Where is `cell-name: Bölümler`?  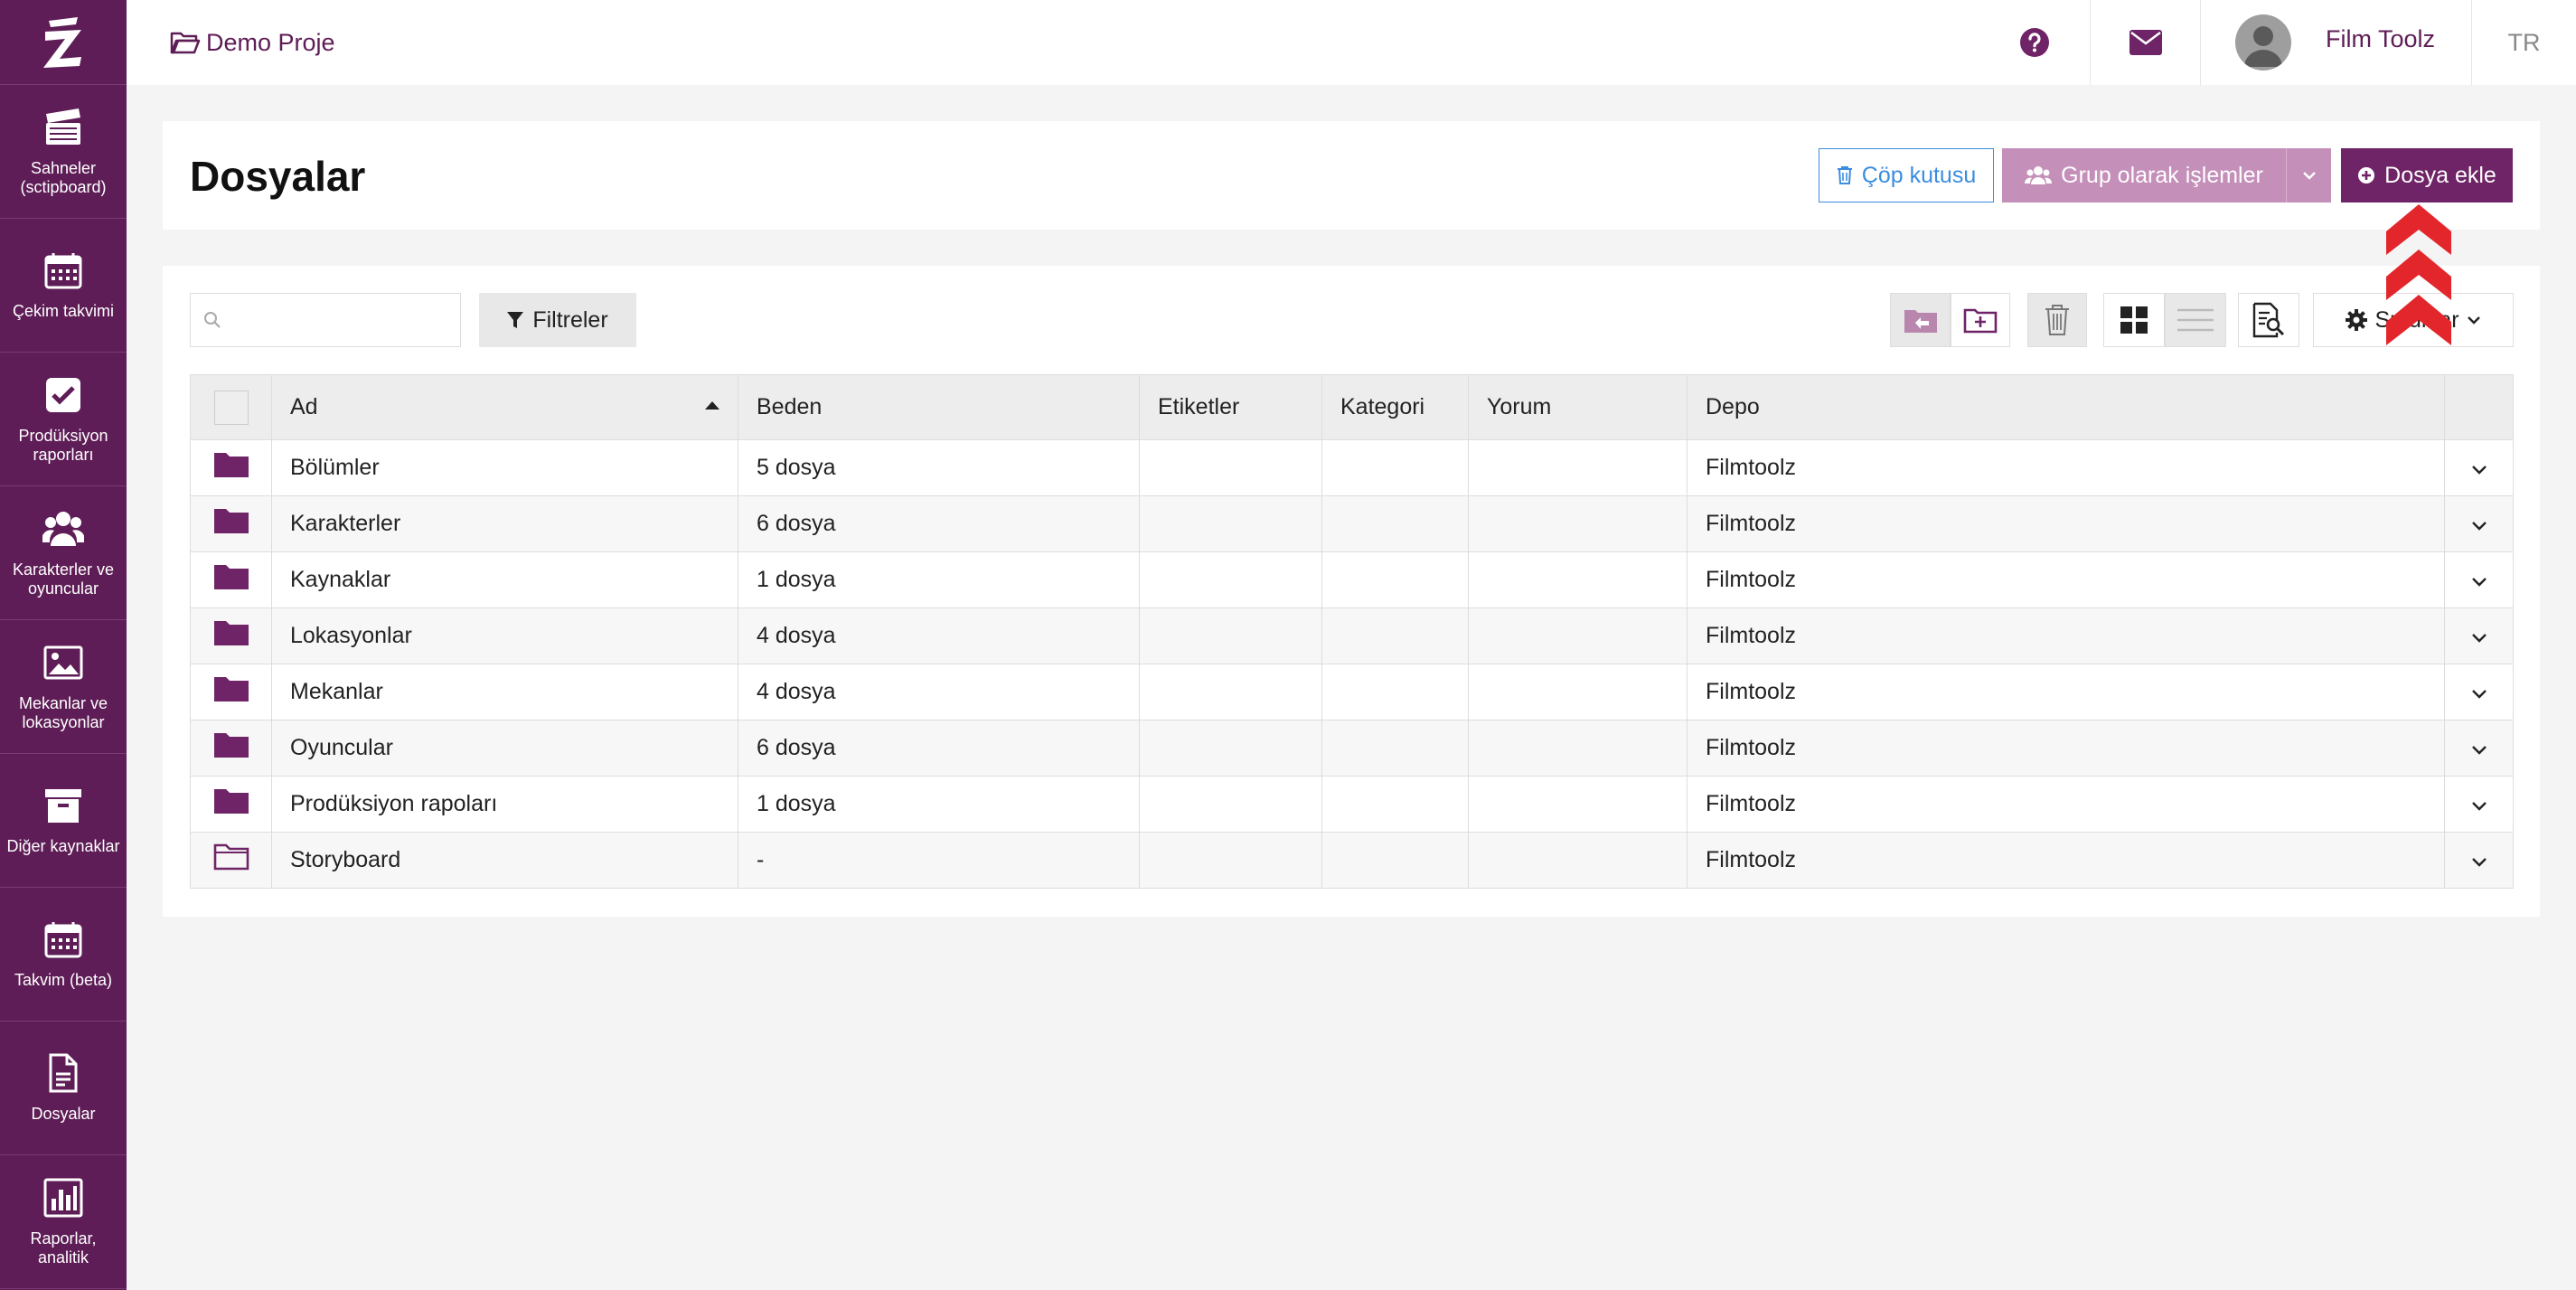 cell-name: Bölümler is located at coordinates (505, 467).